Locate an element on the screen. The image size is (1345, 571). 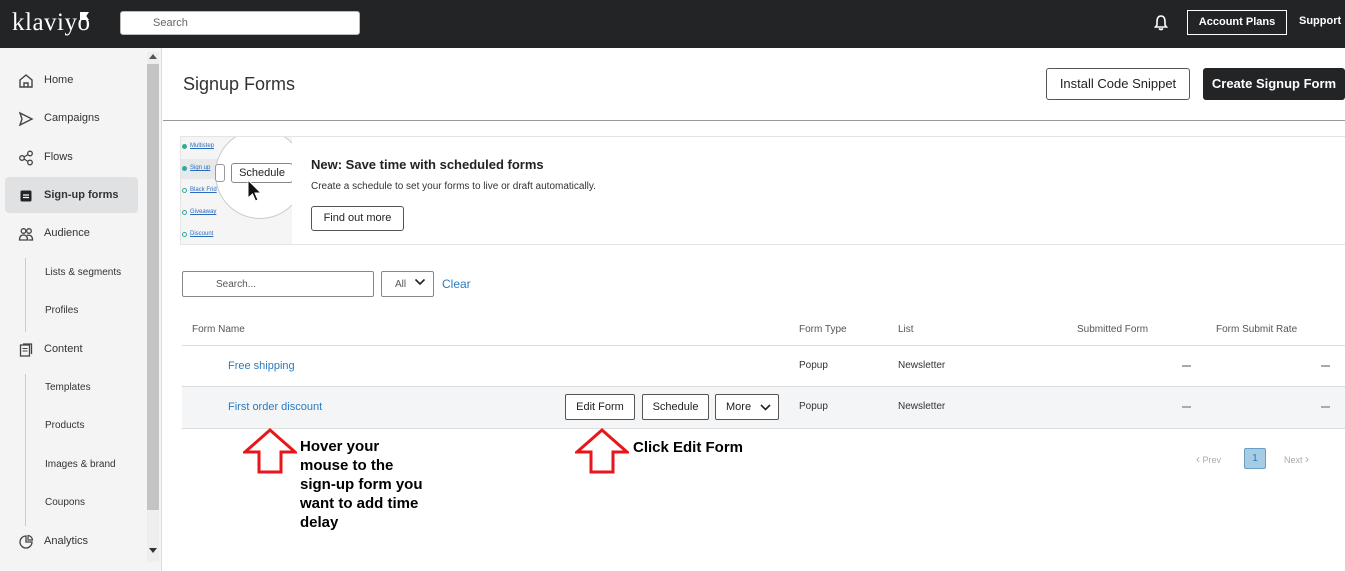
create-signup-form-button: Create Signup Form is located at coordinates (1274, 84).